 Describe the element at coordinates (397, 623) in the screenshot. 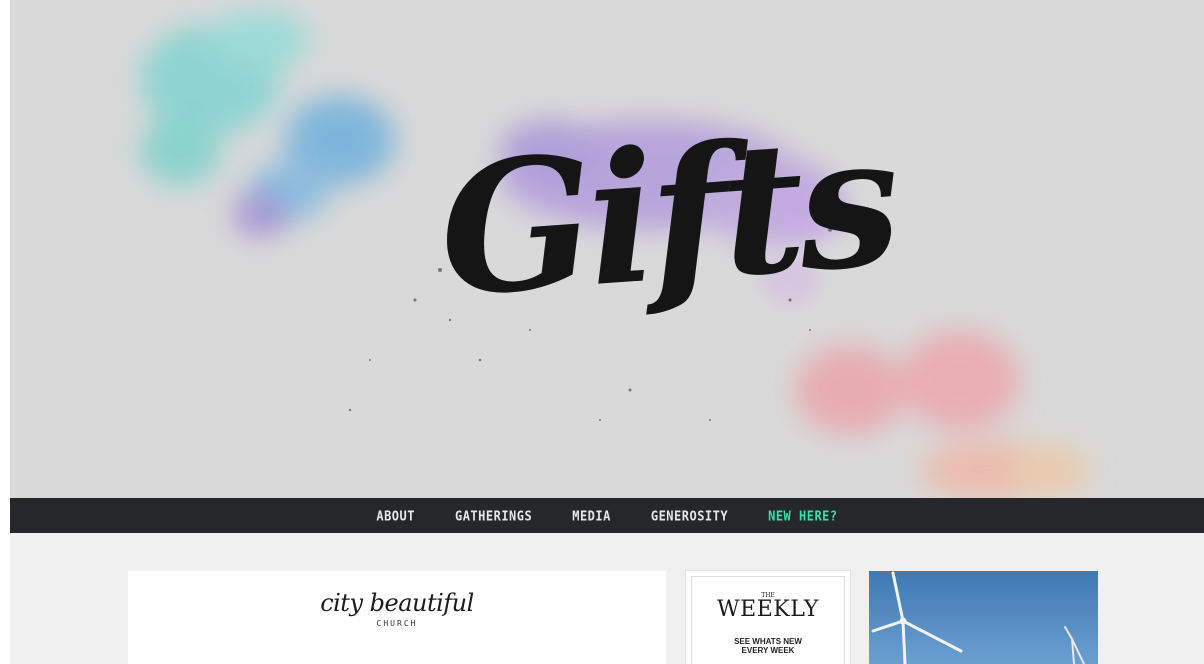

I see `logo-subtitle: CHURCH` at that location.